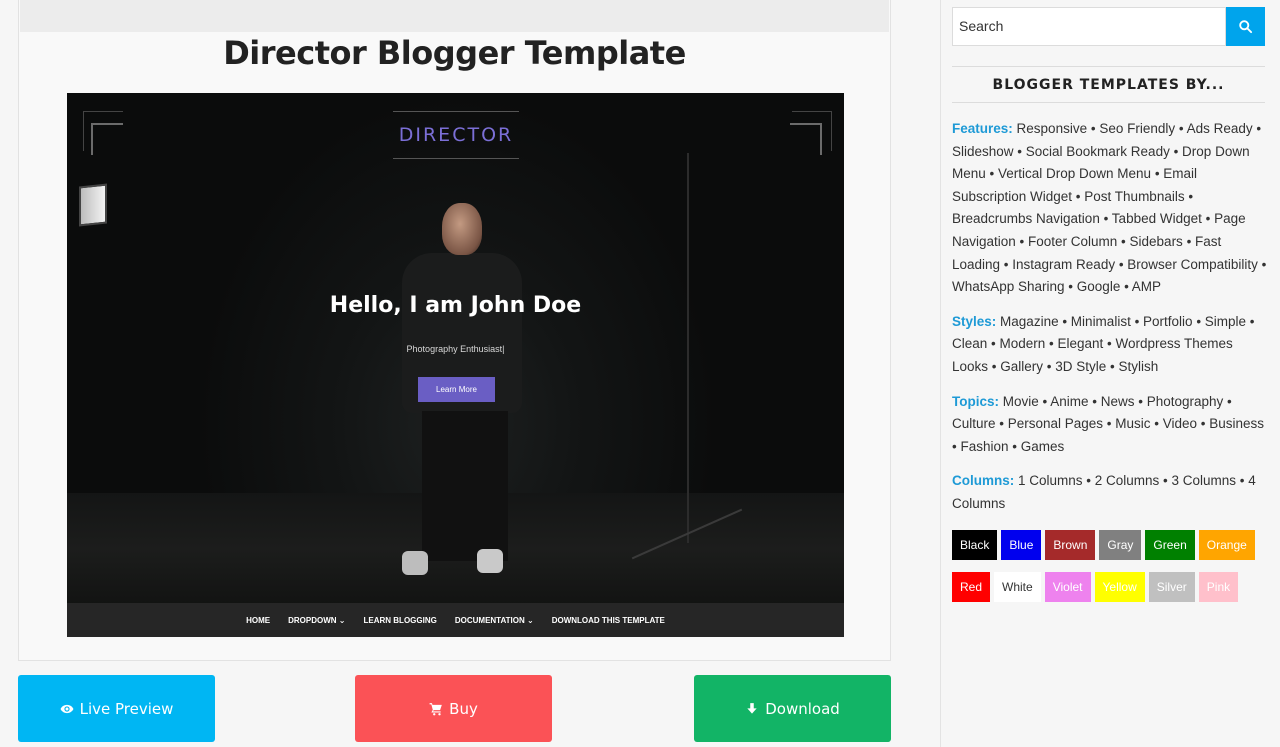  What do you see at coordinates (752, 708) in the screenshot?
I see `download-arrow-icon` at bounding box center [752, 708].